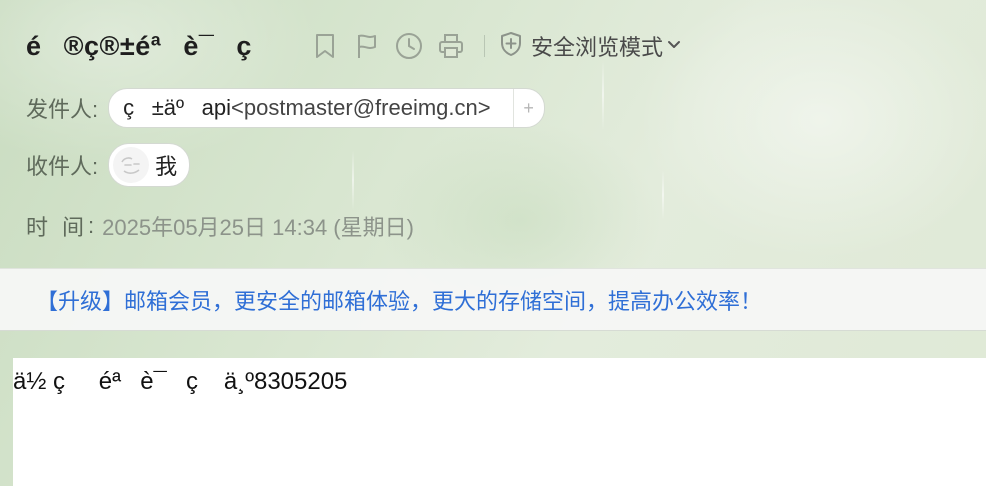  What do you see at coordinates (399, 300) in the screenshot?
I see `upgrade-link: 【升级】邮箱会员，更安全的邮箱体验，更大的存储空间，提高办公效率！` at bounding box center [399, 300].